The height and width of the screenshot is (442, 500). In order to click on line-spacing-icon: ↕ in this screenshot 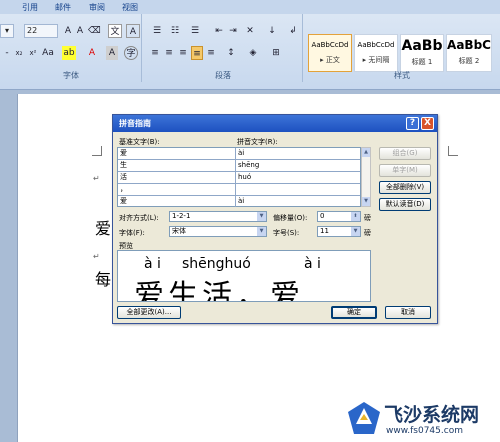, I will do `click(231, 53)`.